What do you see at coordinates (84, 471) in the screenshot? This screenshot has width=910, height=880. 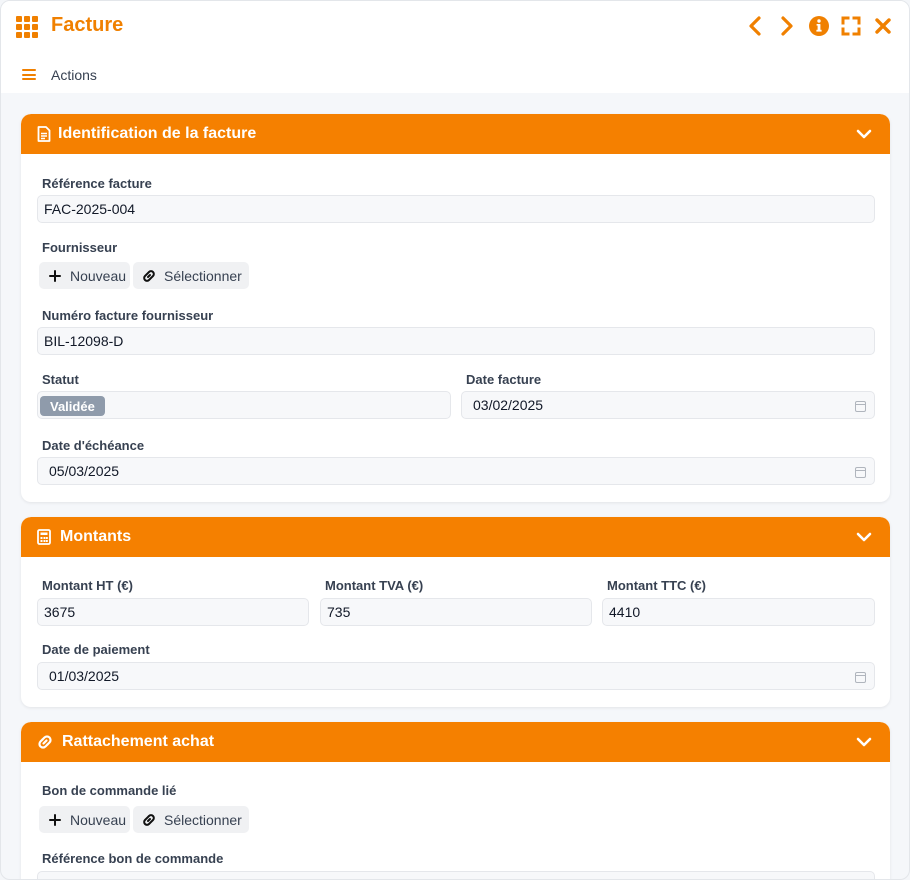 I see `due-date-value: 05/03/2025` at bounding box center [84, 471].